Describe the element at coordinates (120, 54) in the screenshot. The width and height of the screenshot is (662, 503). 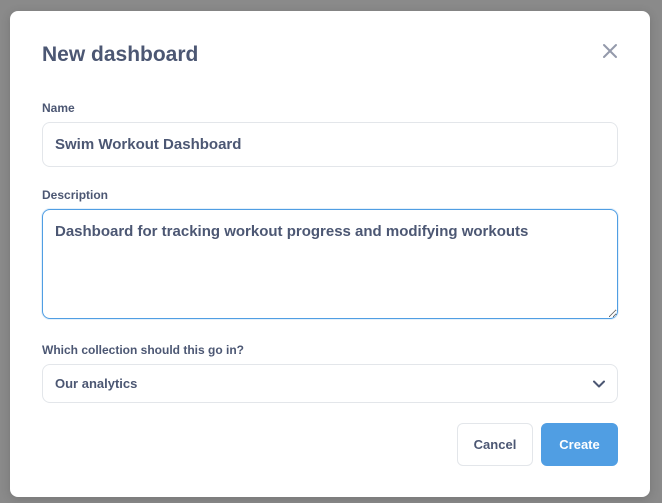
I see `modal-title: New dashboard` at that location.